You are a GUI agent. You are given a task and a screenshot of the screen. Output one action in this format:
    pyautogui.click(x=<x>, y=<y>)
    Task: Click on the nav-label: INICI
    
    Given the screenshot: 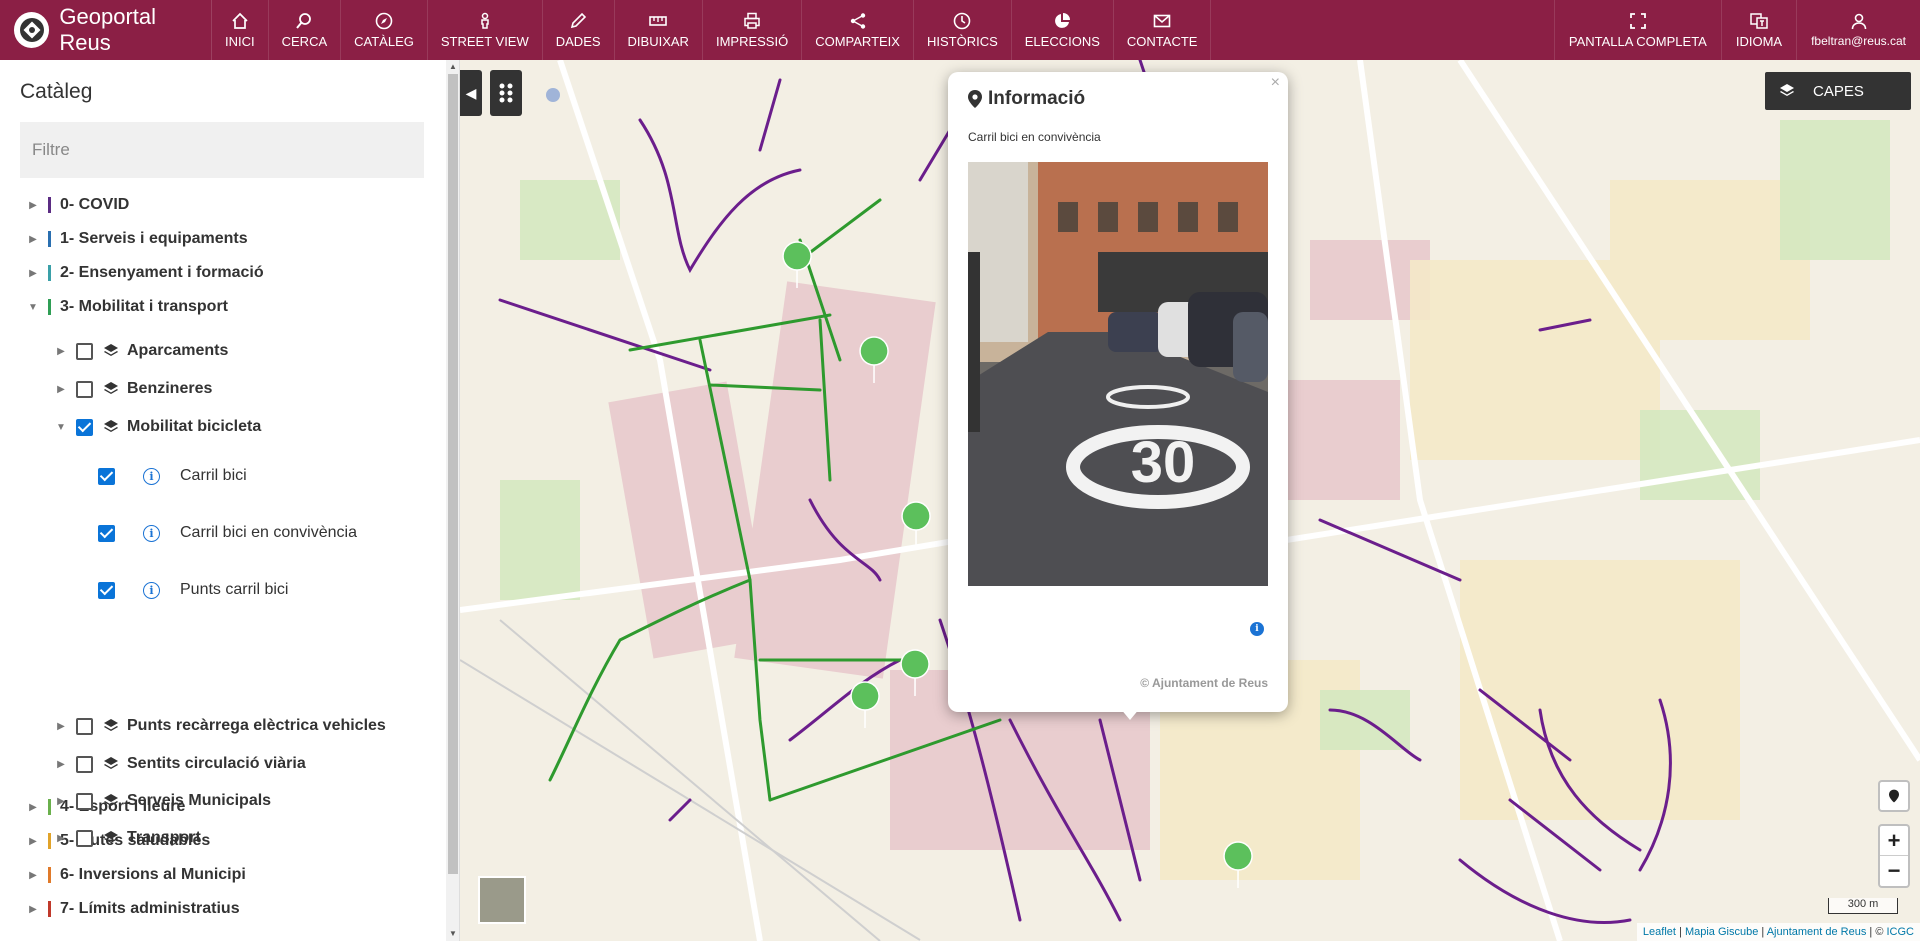 What is the action you would take?
    pyautogui.click(x=240, y=41)
    